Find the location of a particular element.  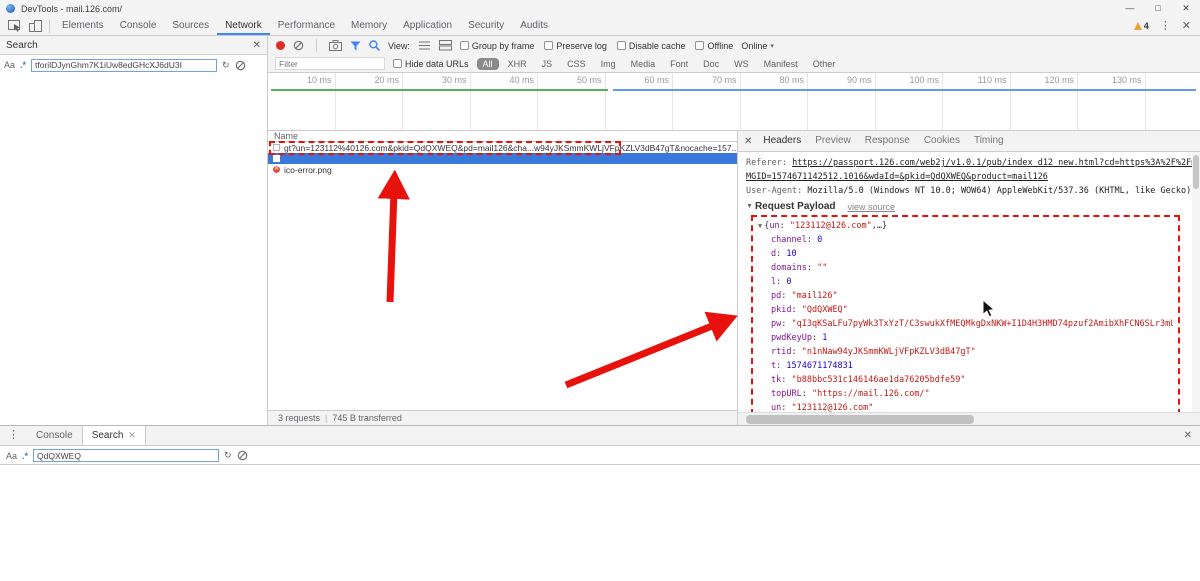

filter-type-xhr: XHR is located at coordinates (517, 64).